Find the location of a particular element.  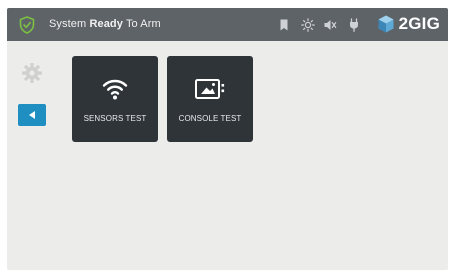

console-test-button: CONSOLE TEST is located at coordinates (210, 99).